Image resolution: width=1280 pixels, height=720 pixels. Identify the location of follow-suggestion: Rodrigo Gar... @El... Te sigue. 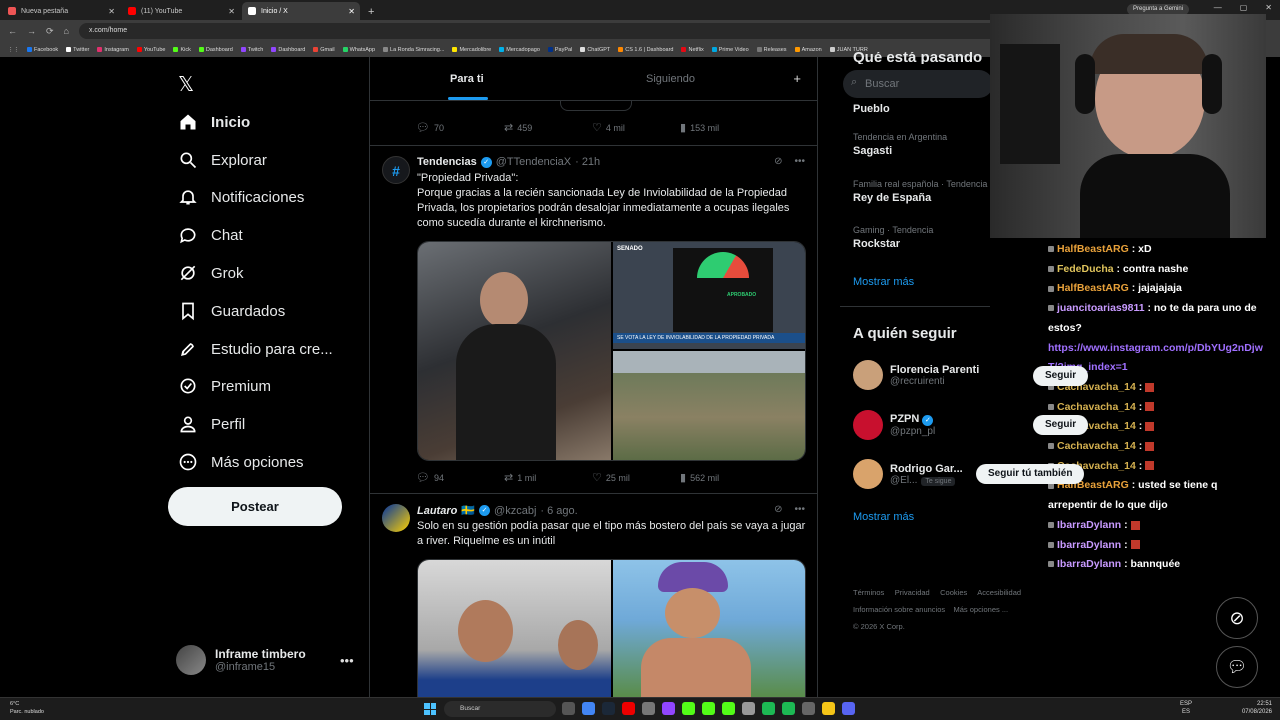
(908, 474).